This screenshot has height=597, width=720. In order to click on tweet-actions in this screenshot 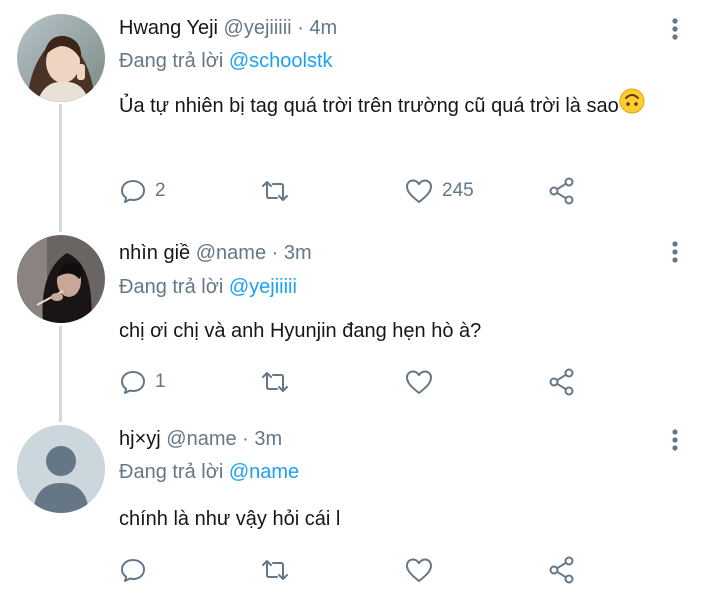, I will do `click(359, 570)`.